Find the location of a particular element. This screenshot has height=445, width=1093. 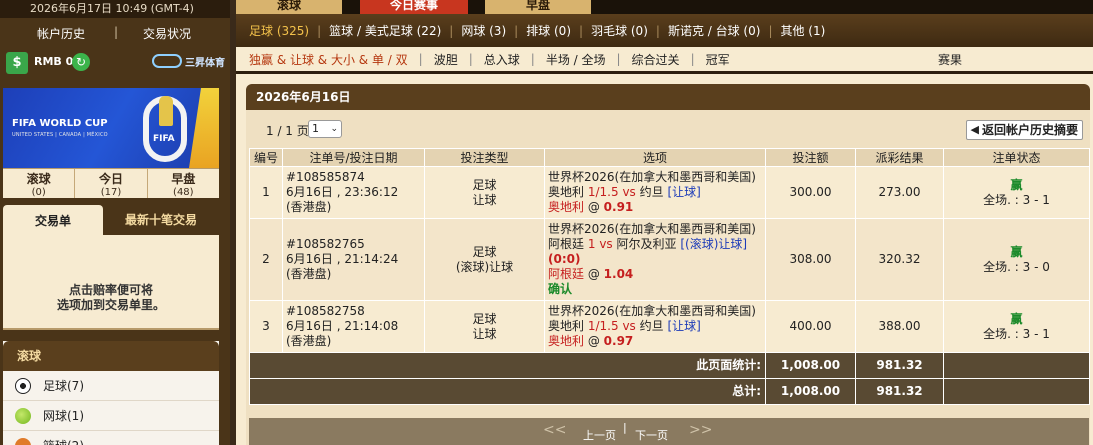

odds-value: 0.91 is located at coordinates (618, 207).